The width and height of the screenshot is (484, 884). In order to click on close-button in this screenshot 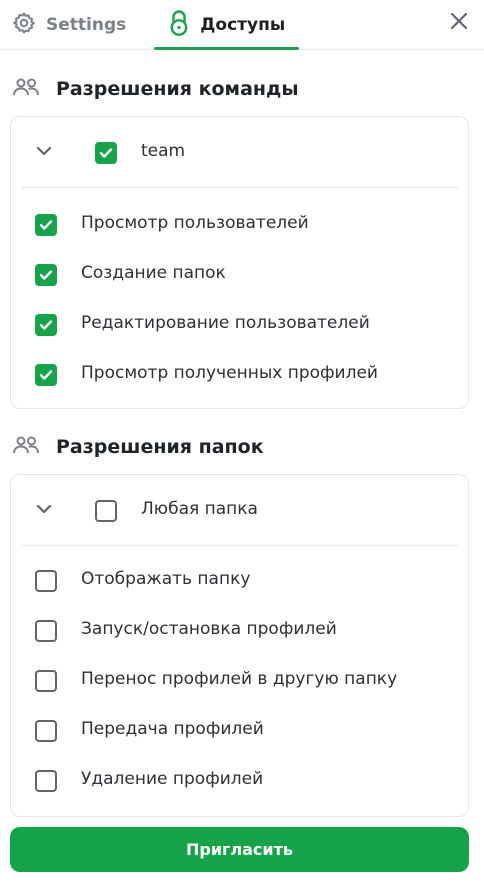, I will do `click(459, 21)`.